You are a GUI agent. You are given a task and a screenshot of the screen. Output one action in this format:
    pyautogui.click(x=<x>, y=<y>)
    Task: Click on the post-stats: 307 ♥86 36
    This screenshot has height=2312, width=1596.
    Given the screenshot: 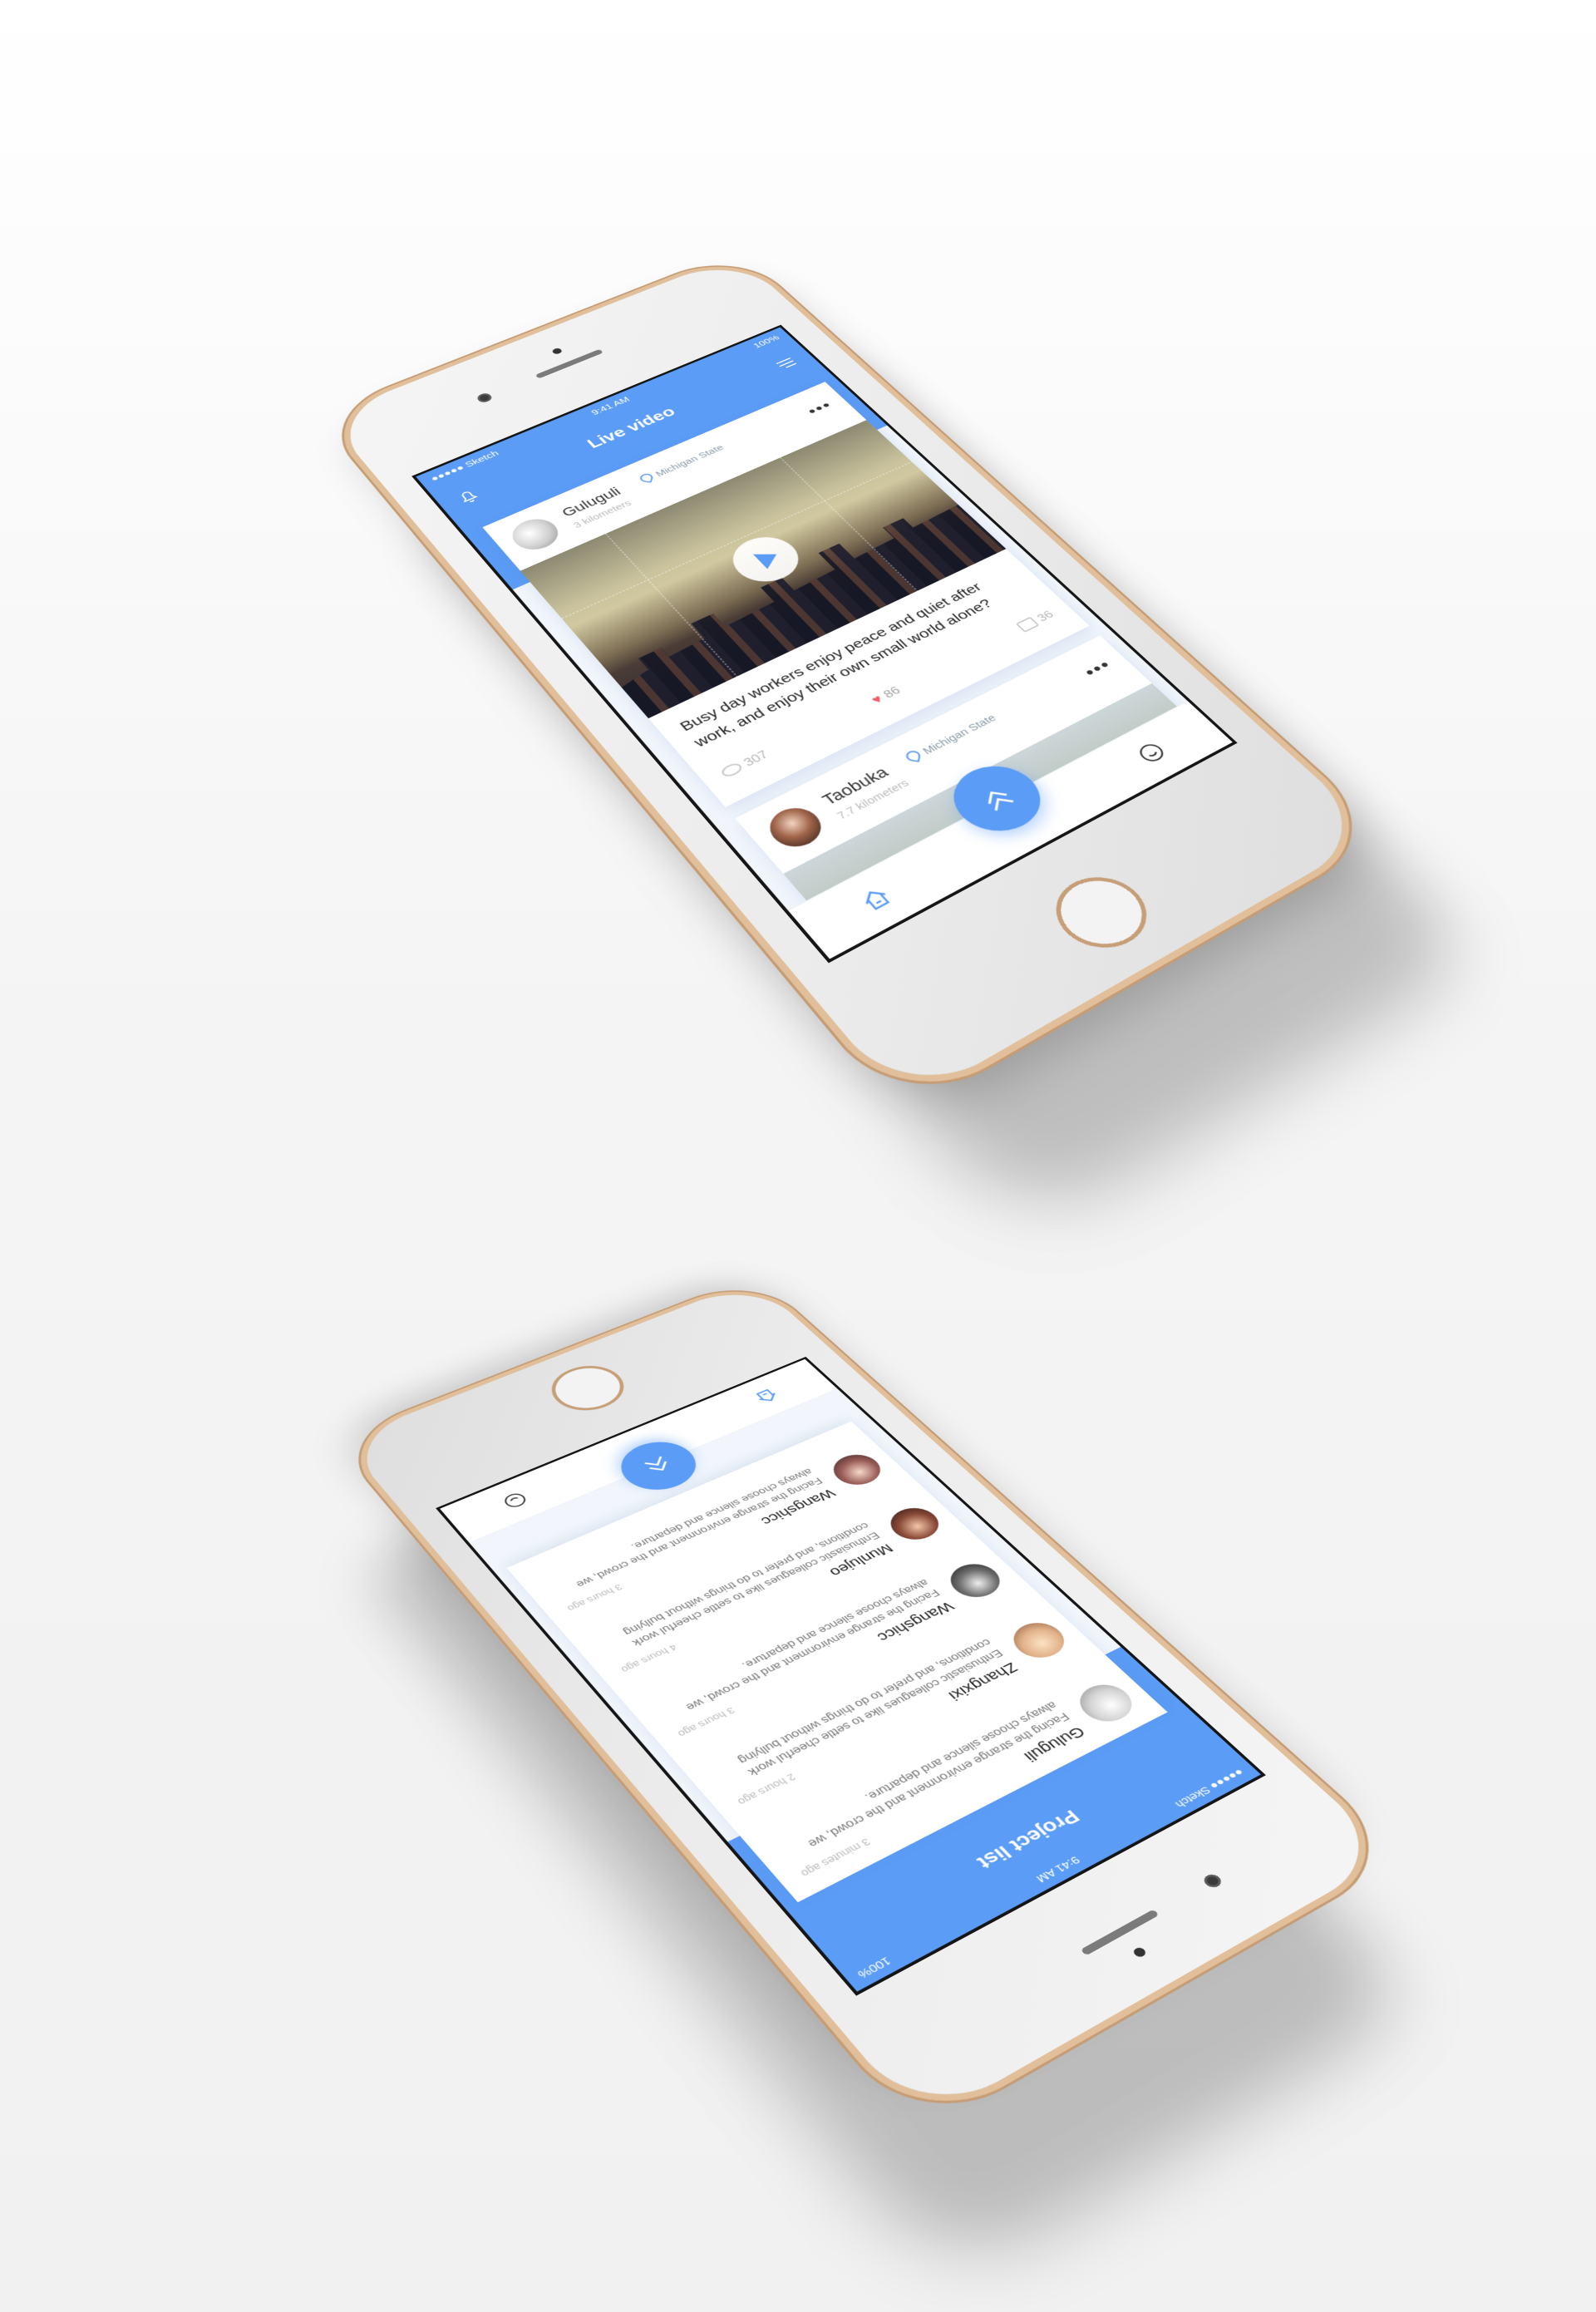 What is the action you would take?
    pyautogui.click(x=888, y=696)
    